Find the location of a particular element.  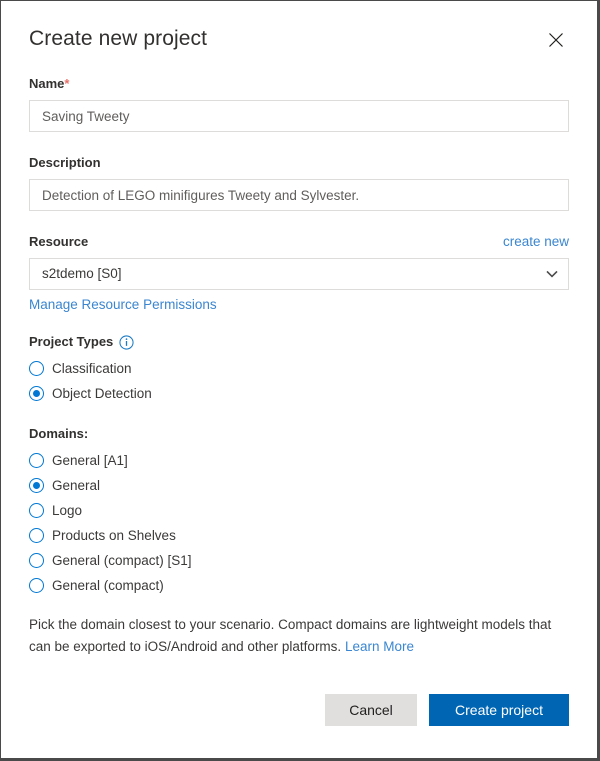

create-project-button: Create project is located at coordinates (499, 710).